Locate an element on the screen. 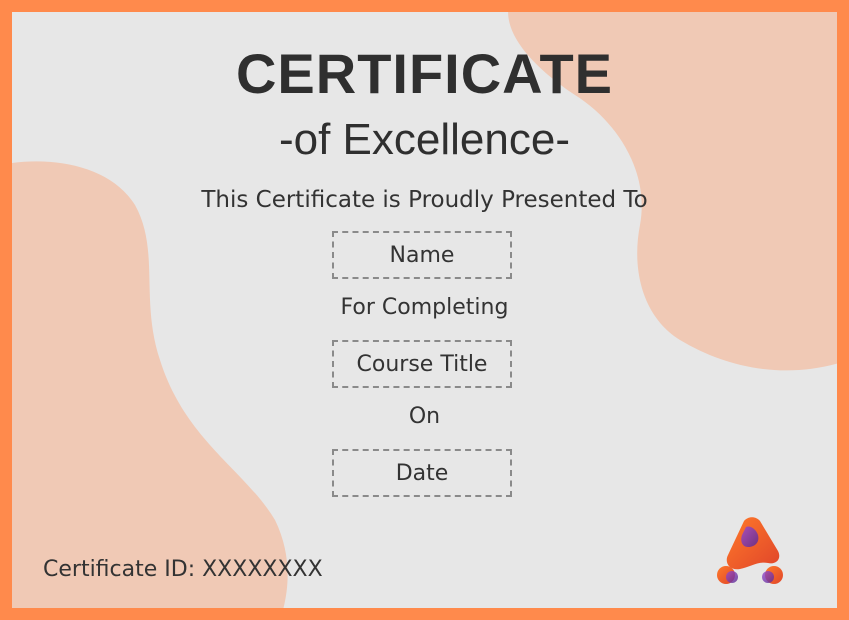  course-title-field-label: Course Title is located at coordinates (422, 364).